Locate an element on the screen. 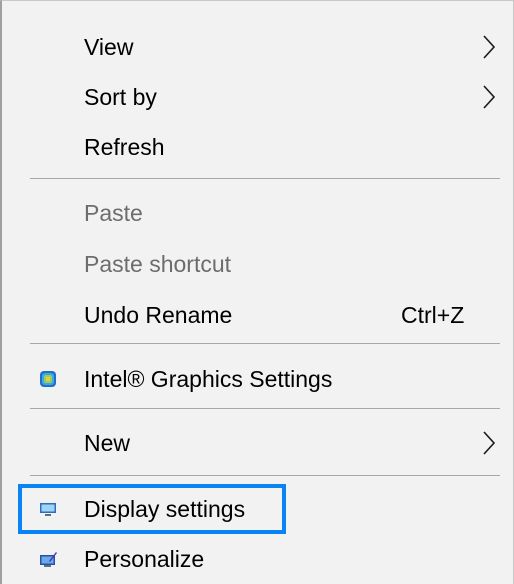  menu-item-label: Paste is located at coordinates (113, 213).